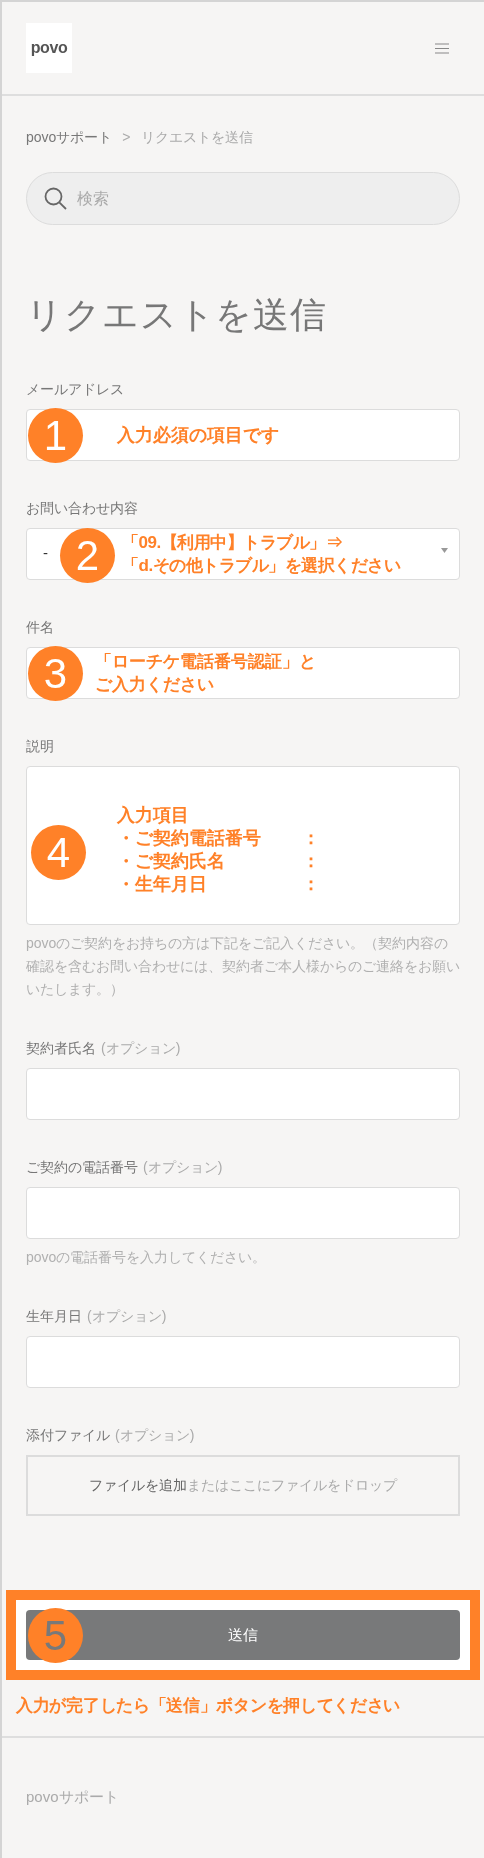  What do you see at coordinates (171, 861) in the screenshot?
I see `annotation-text: ・ご契約氏名` at bounding box center [171, 861].